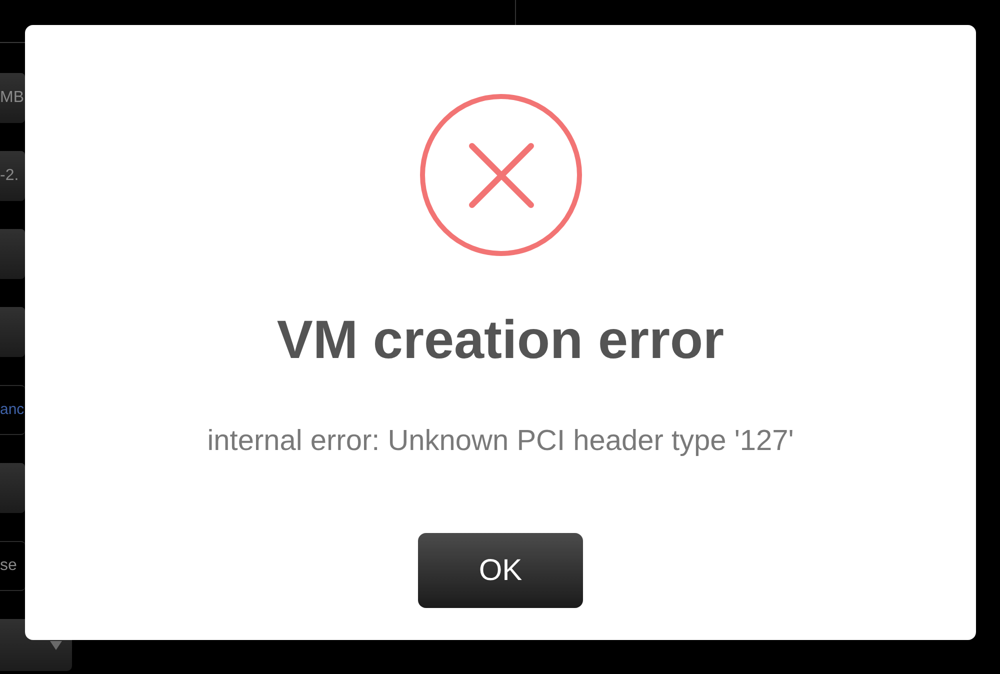 Image resolution: width=1000 pixels, height=674 pixels. What do you see at coordinates (501, 175) in the screenshot?
I see `error-icon` at bounding box center [501, 175].